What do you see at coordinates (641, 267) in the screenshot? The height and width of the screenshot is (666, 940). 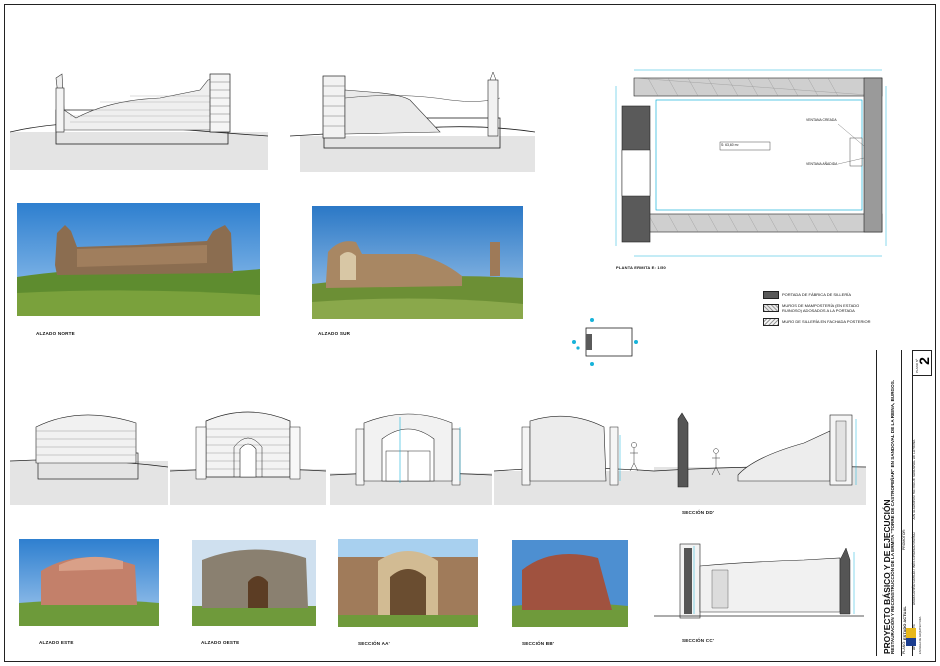 I see `label-planta-ermita: PLANTA ERMITA E: 1/50` at bounding box center [641, 267].